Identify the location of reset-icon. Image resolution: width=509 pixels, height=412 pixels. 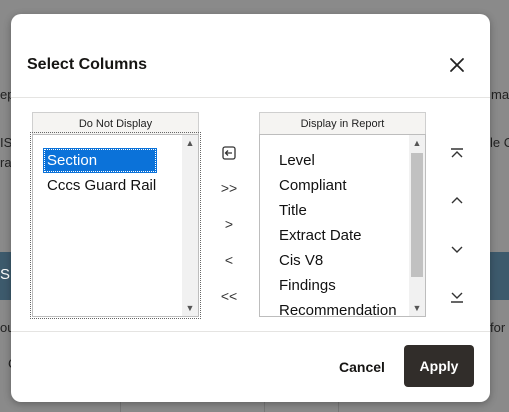
(229, 153).